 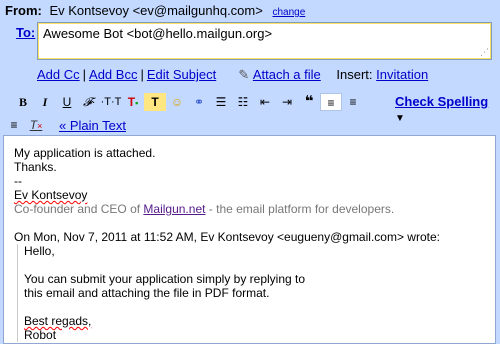 I want to click on align-right-icon: ≡, so click(x=14, y=125).